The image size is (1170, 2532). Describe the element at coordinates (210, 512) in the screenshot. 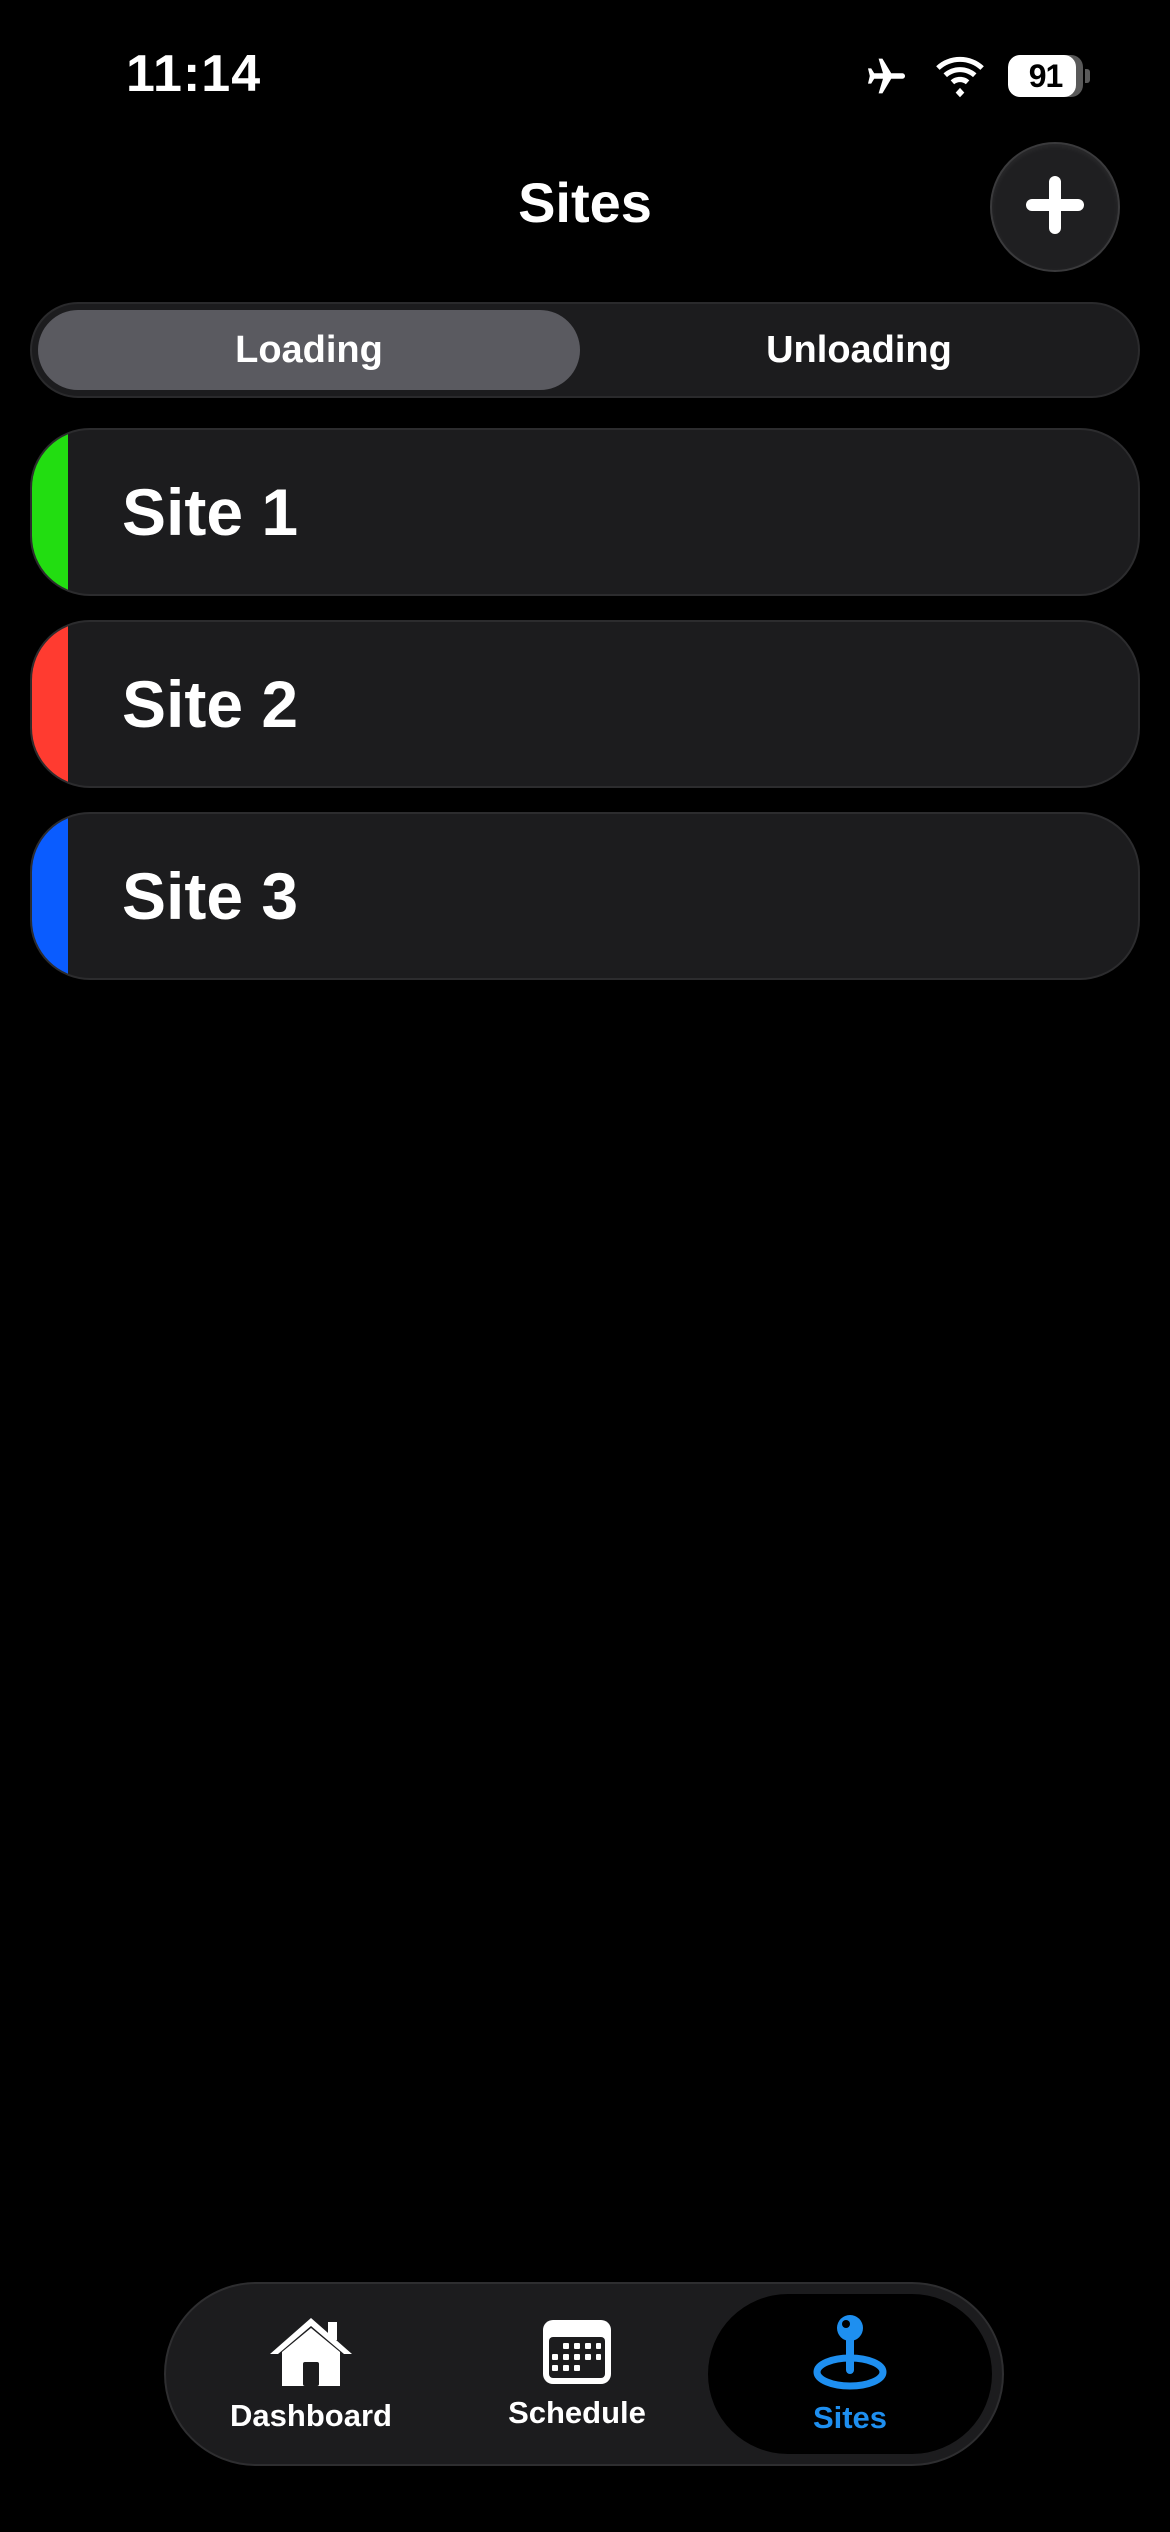

I see `site-name: Site 1` at that location.